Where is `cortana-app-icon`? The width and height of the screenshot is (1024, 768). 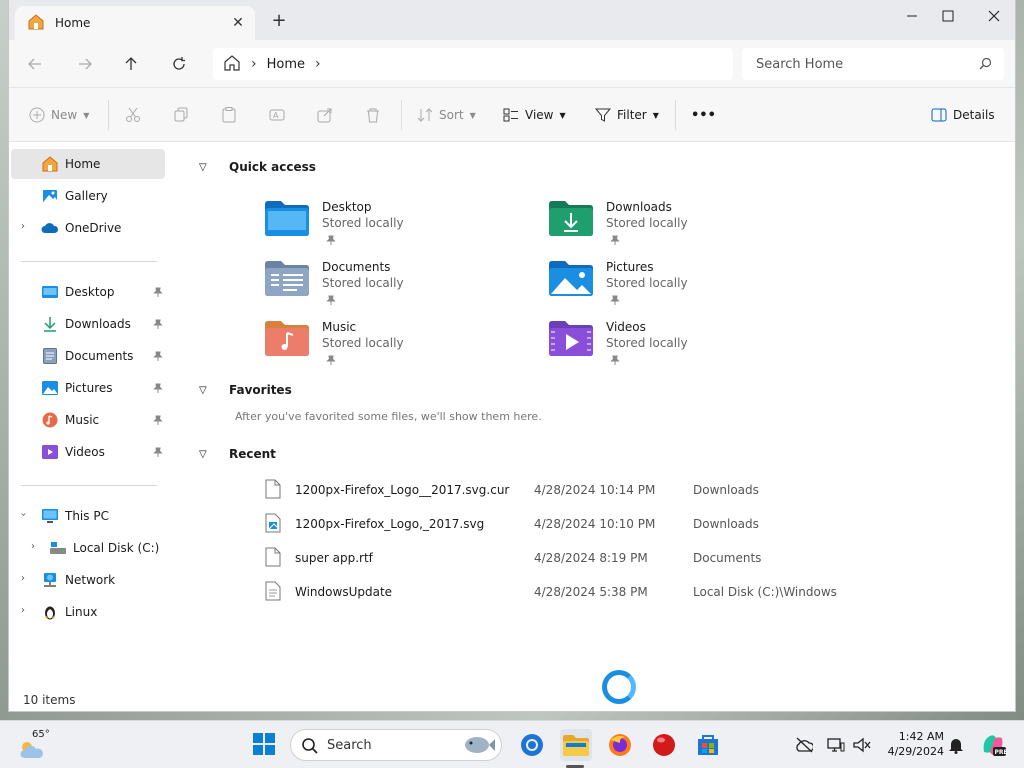 cortana-app-icon is located at coordinates (532, 745).